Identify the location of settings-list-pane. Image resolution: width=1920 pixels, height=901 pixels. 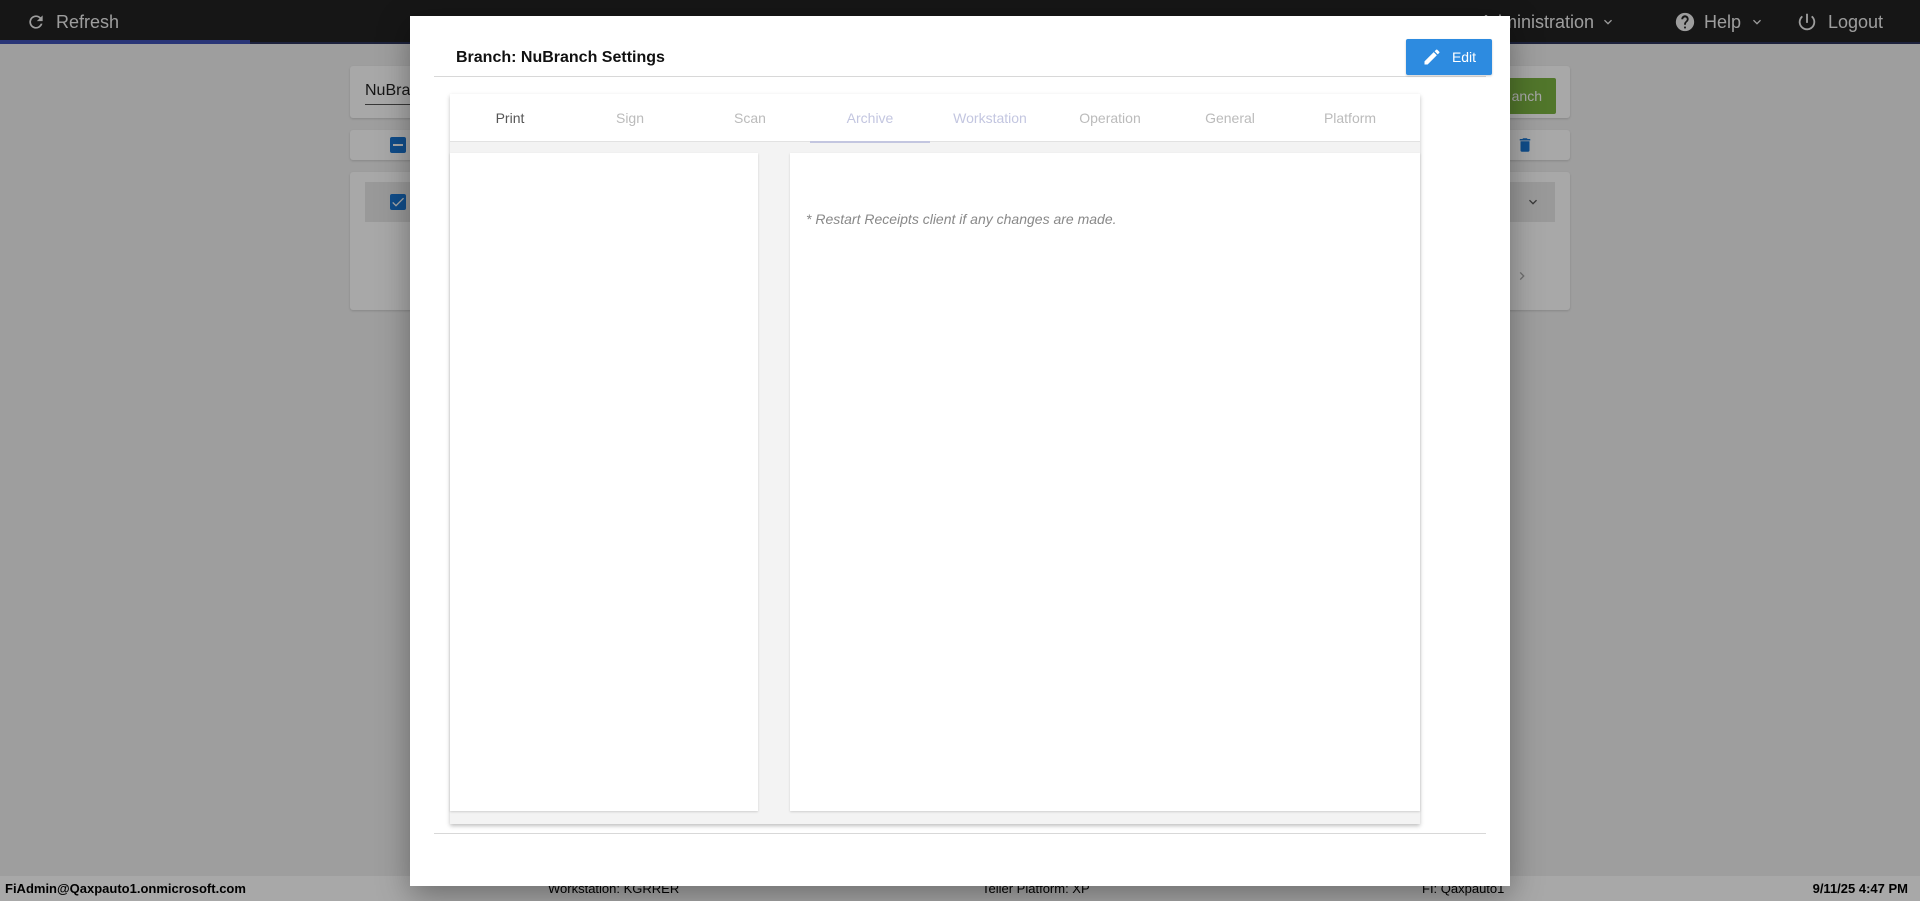
(604, 482).